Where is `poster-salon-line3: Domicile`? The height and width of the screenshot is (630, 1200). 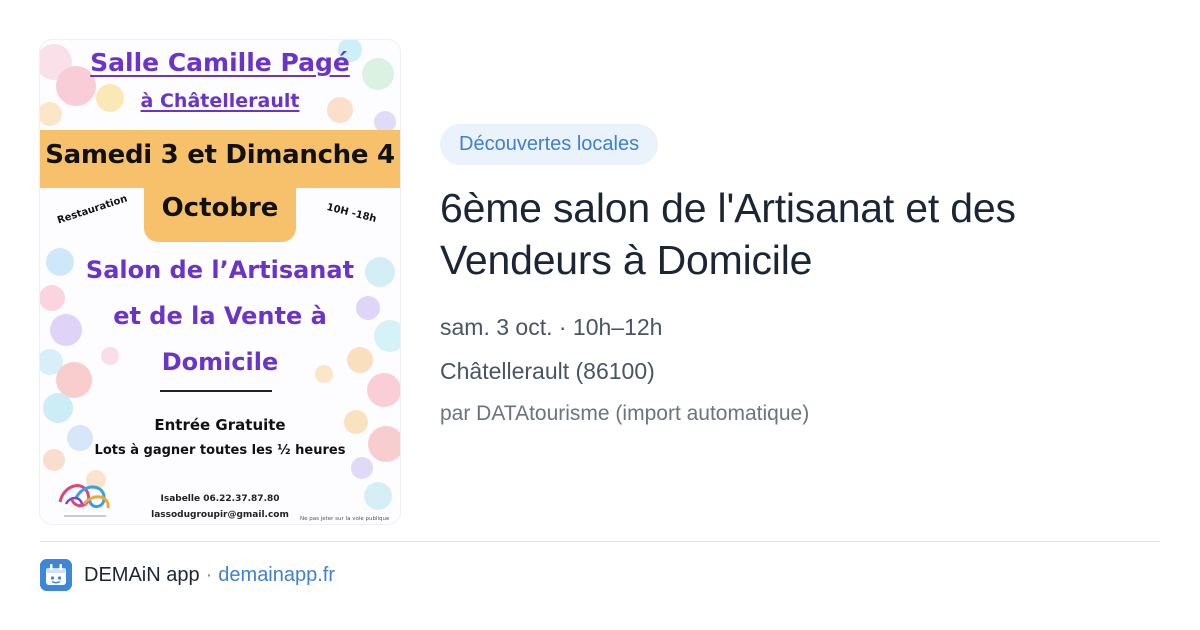
poster-salon-line3: Domicile is located at coordinates (220, 362).